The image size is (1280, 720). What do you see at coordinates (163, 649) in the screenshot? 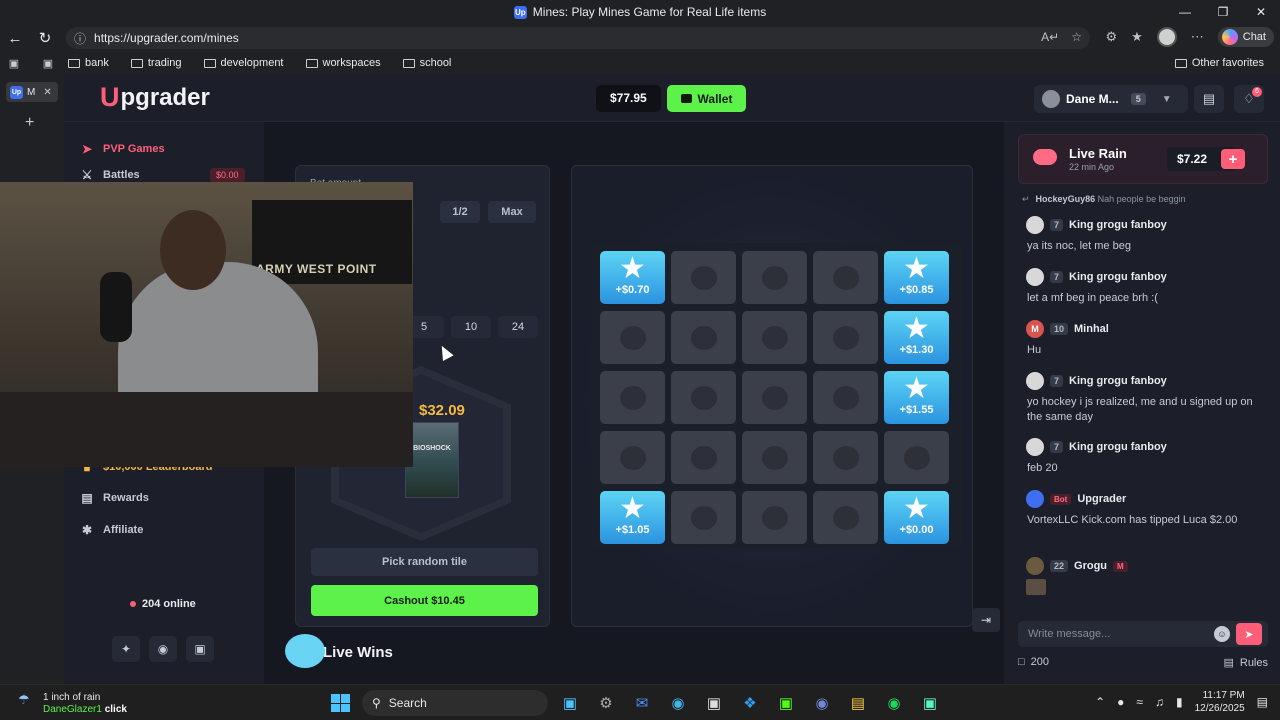
I see `discord-icon: ◉` at bounding box center [163, 649].